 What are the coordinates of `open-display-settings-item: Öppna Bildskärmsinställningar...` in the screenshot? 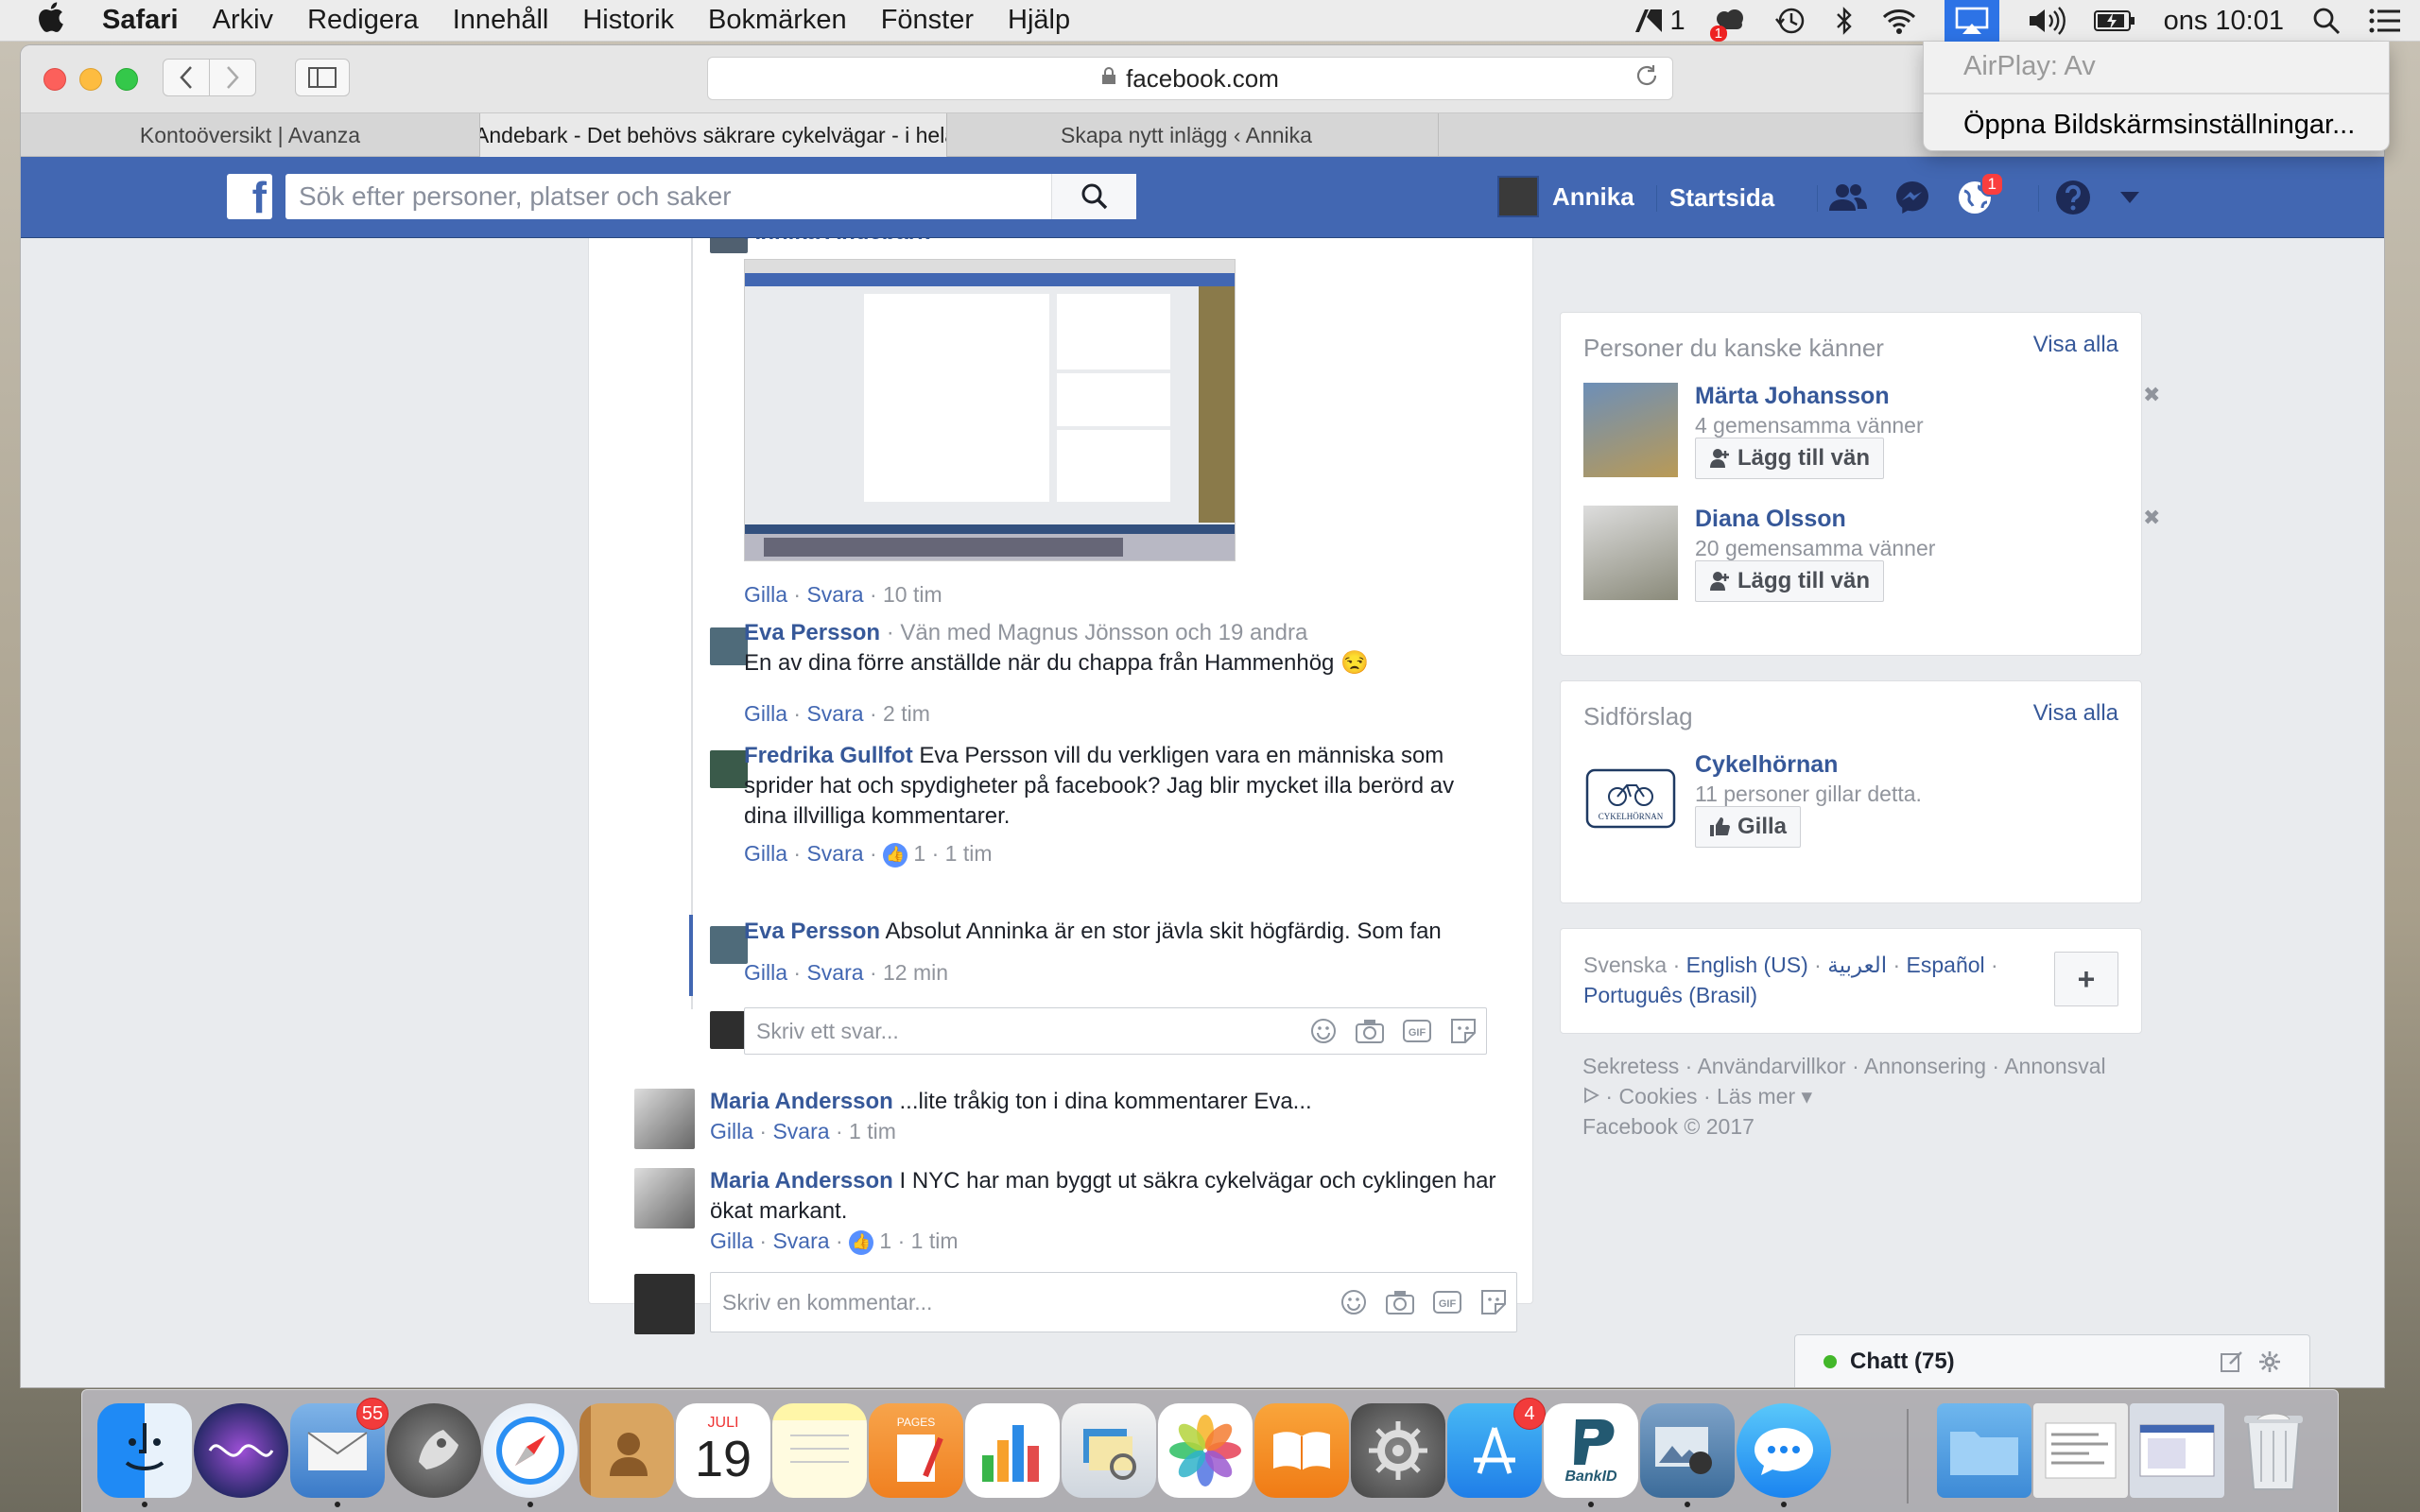 It's located at (2156, 124).